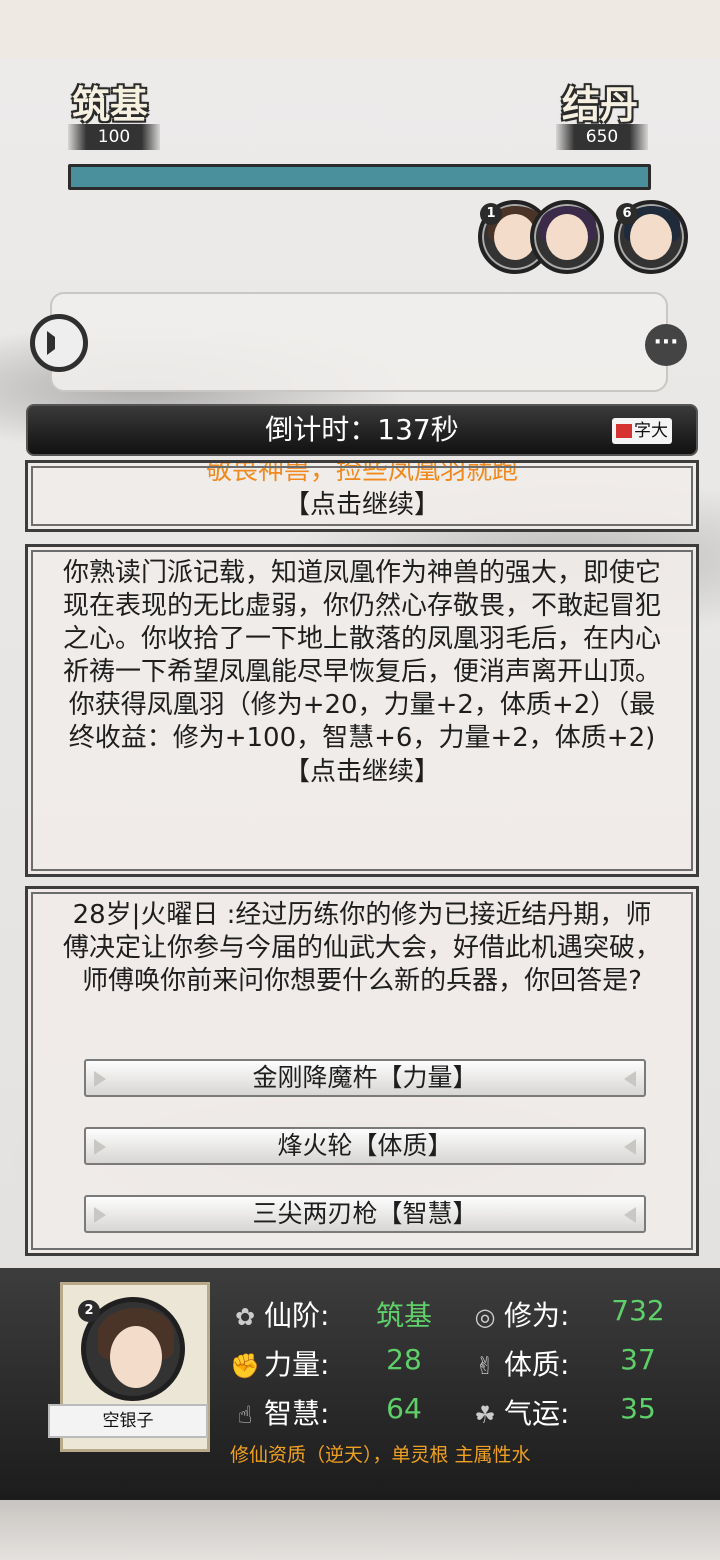  Describe the element at coordinates (600, 104) in the screenshot. I see `next-realm-label: 结丹` at that location.